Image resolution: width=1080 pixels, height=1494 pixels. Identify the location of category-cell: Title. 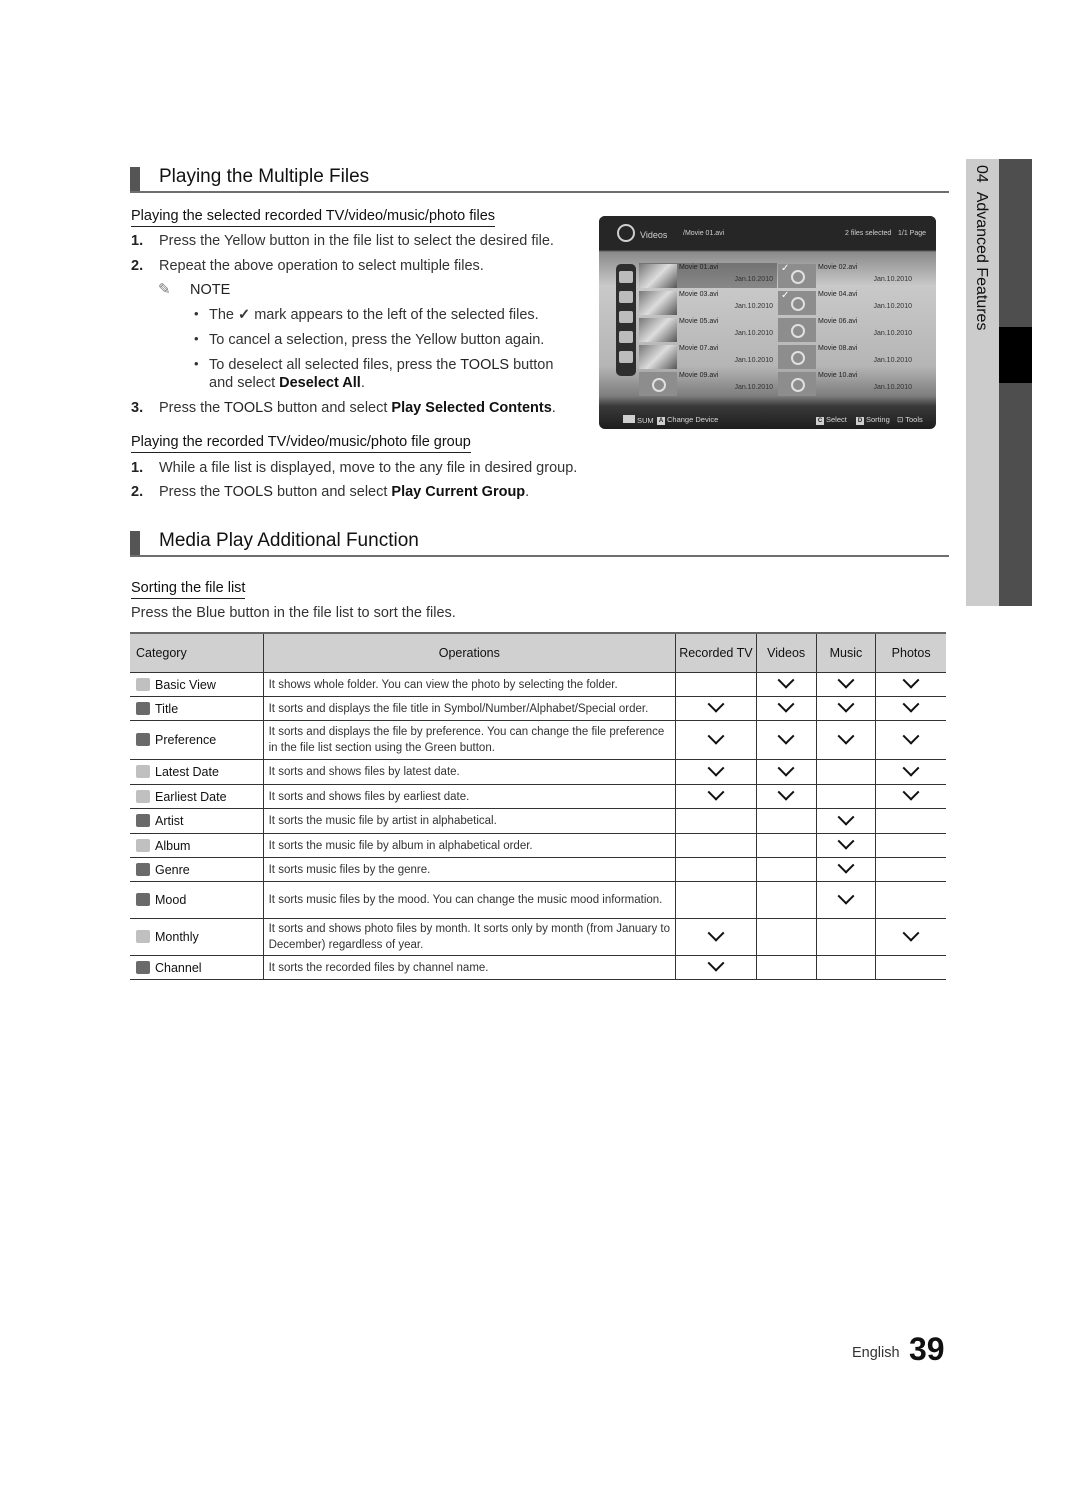
(197, 708).